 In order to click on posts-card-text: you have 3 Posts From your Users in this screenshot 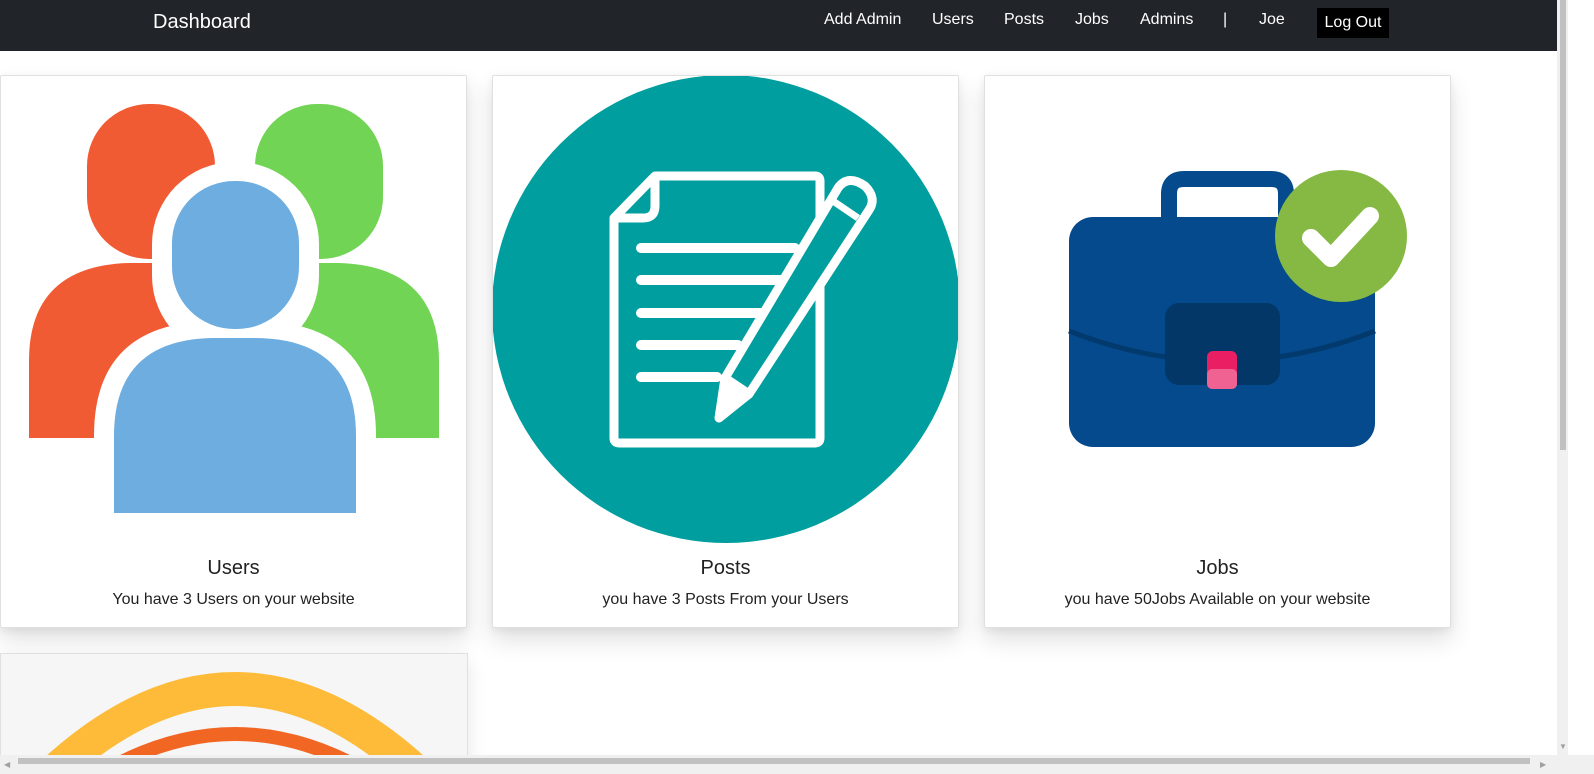, I will do `click(725, 599)`.